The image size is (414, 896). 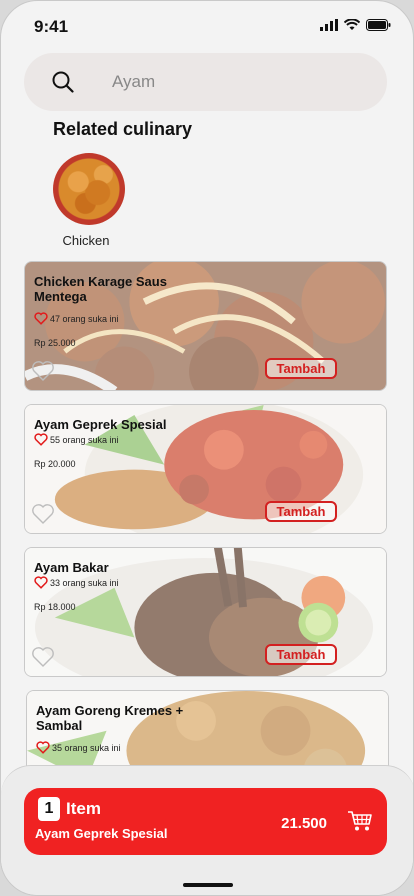 I want to click on menu-item-name: Ayam Goreng Kremes + Sambal, so click(x=110, y=718).